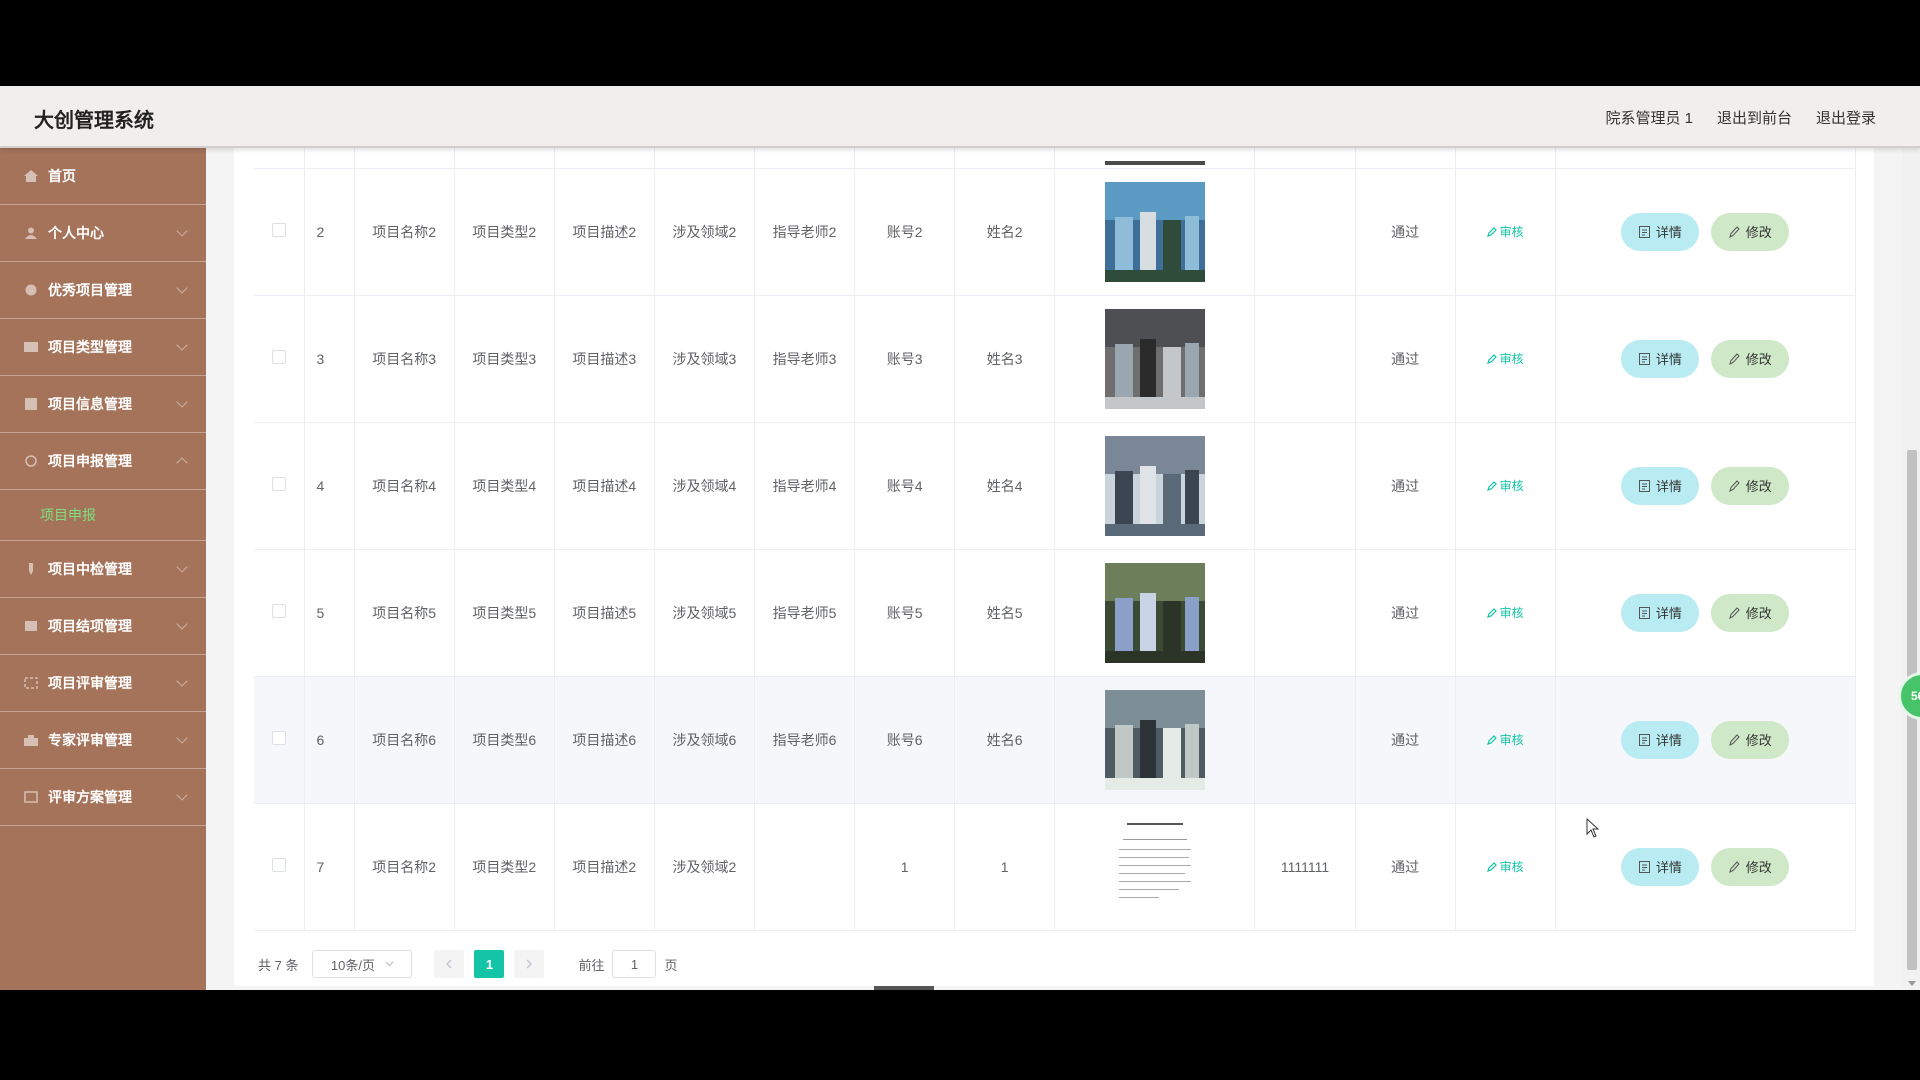 The image size is (1920, 1080). What do you see at coordinates (1305, 613) in the screenshot?
I see `extra-cell` at bounding box center [1305, 613].